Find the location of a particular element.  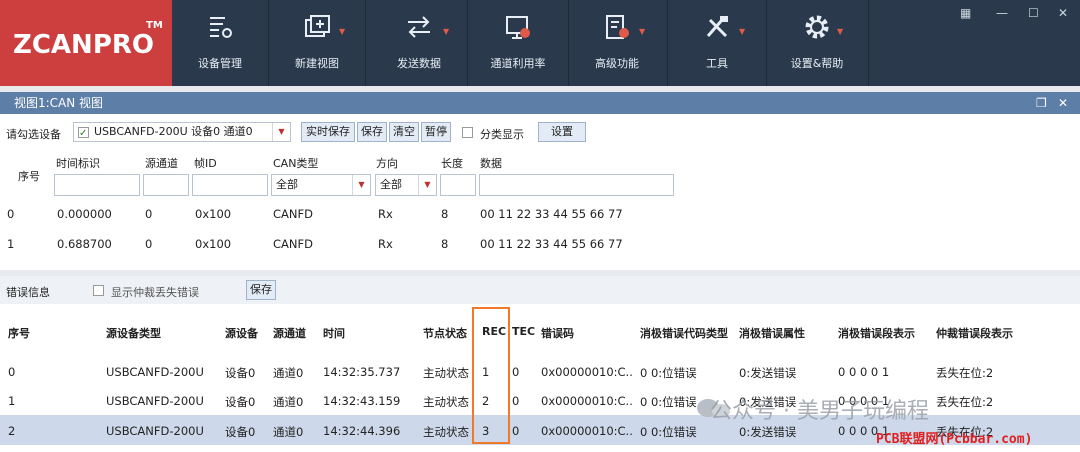

row-index: 0 is located at coordinates (11, 214).